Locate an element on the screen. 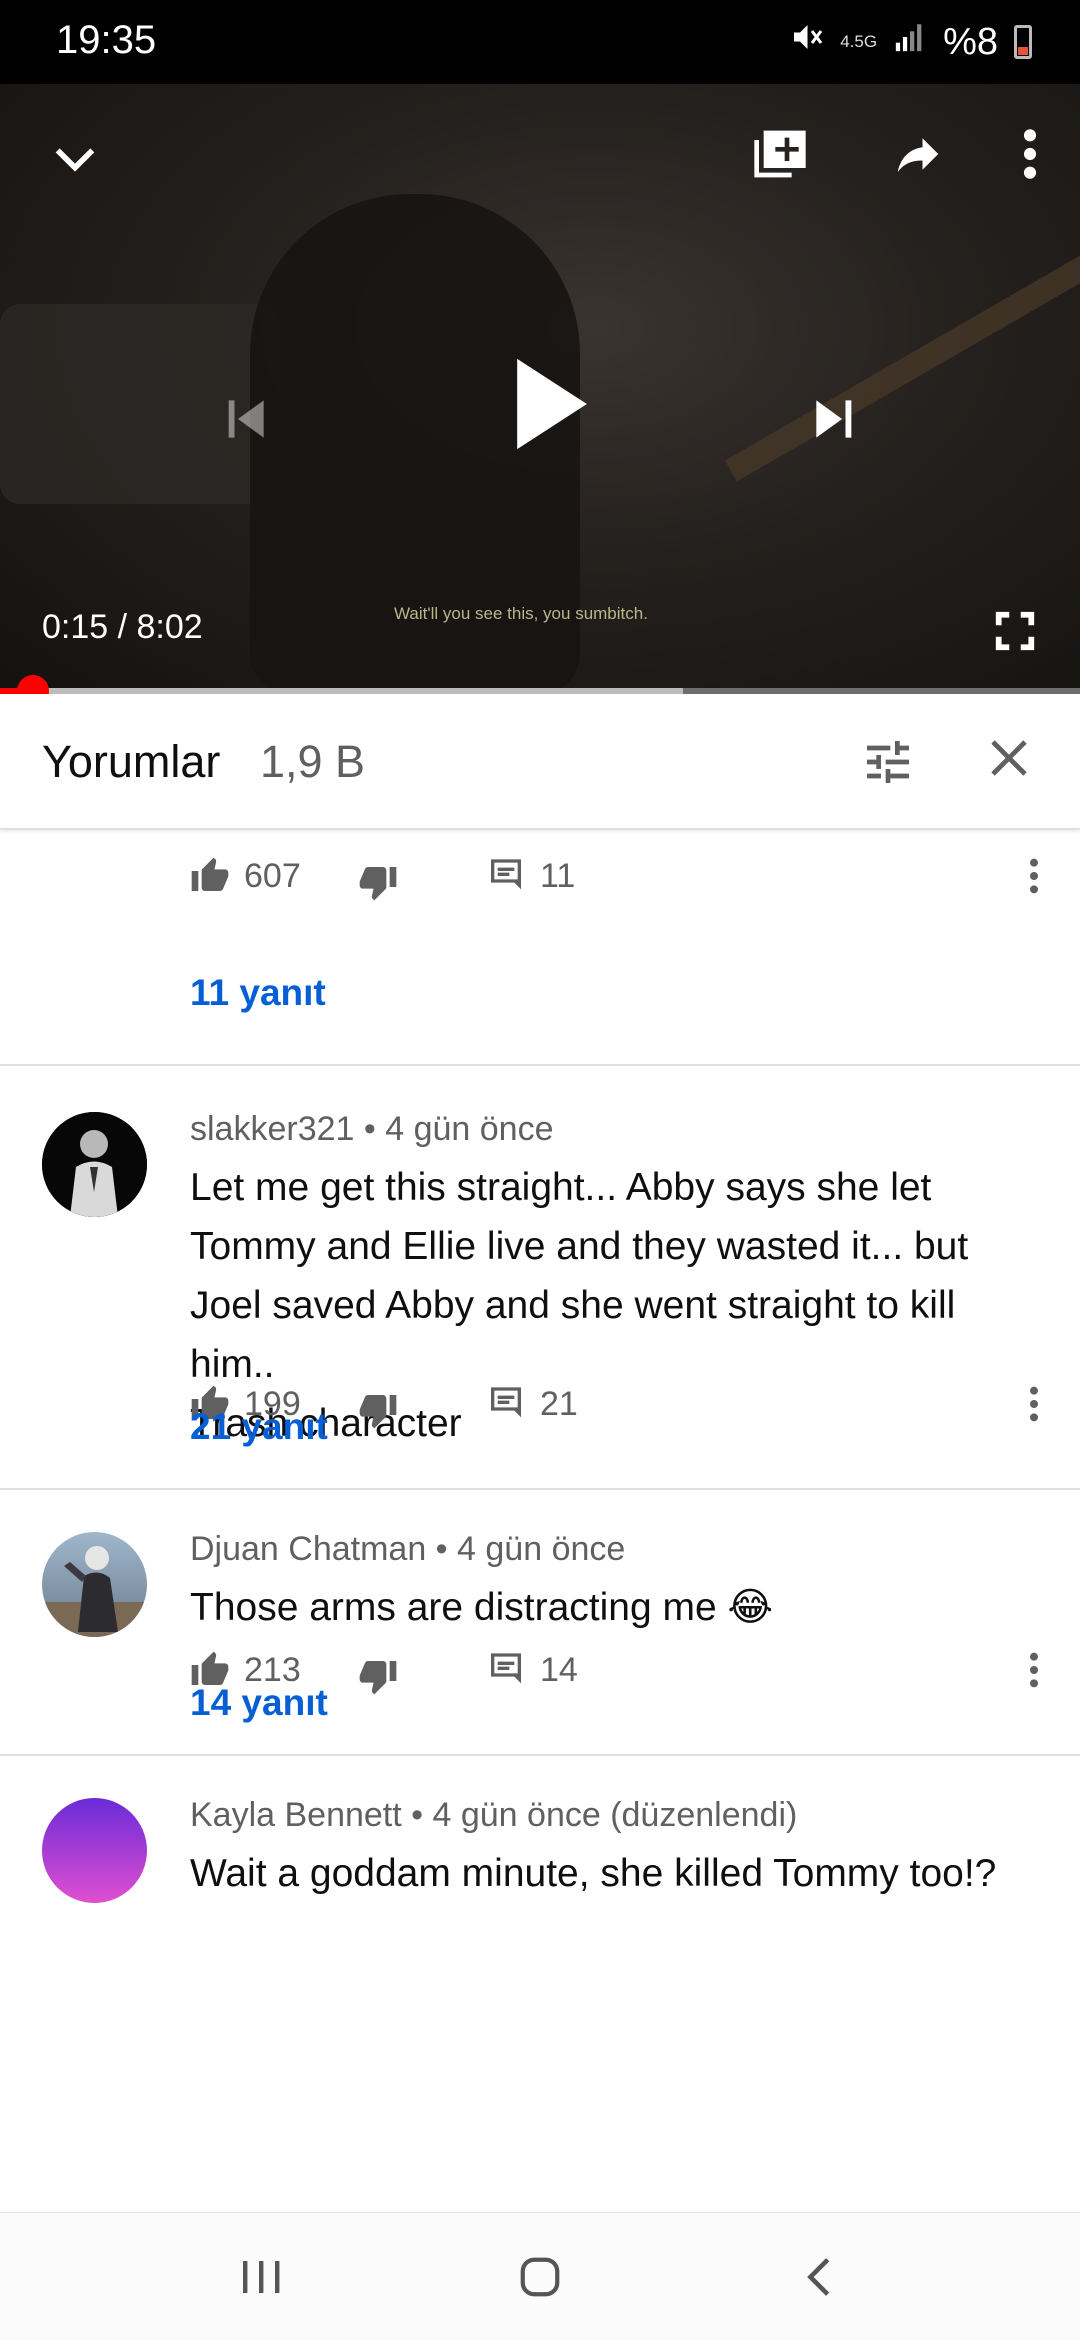 Image resolution: width=1080 pixels, height=2340 pixels. battery-low-icon is located at coordinates (1023, 42).